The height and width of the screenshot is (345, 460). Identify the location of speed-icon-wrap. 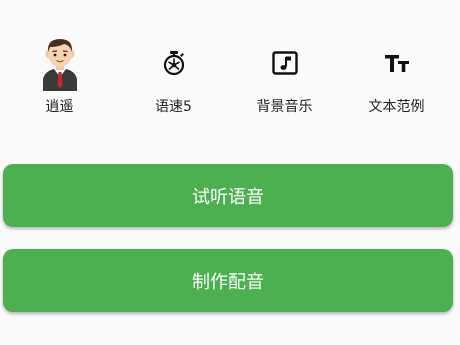
(173, 63).